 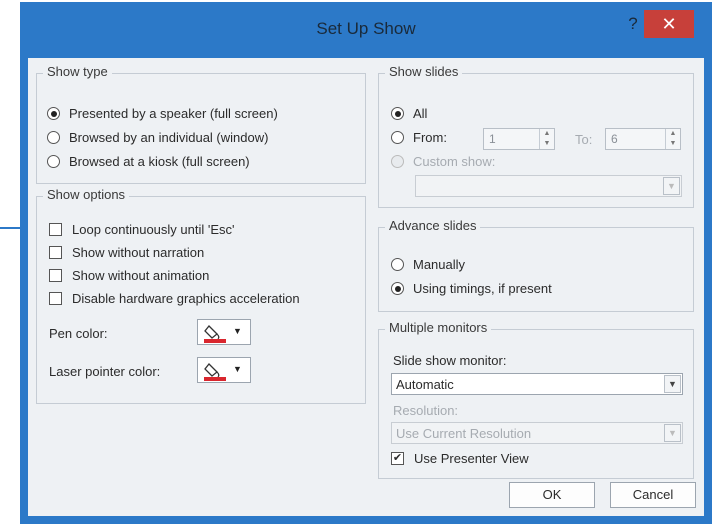 I want to click on laser-color-label: Laser pointer color:, so click(x=105, y=371).